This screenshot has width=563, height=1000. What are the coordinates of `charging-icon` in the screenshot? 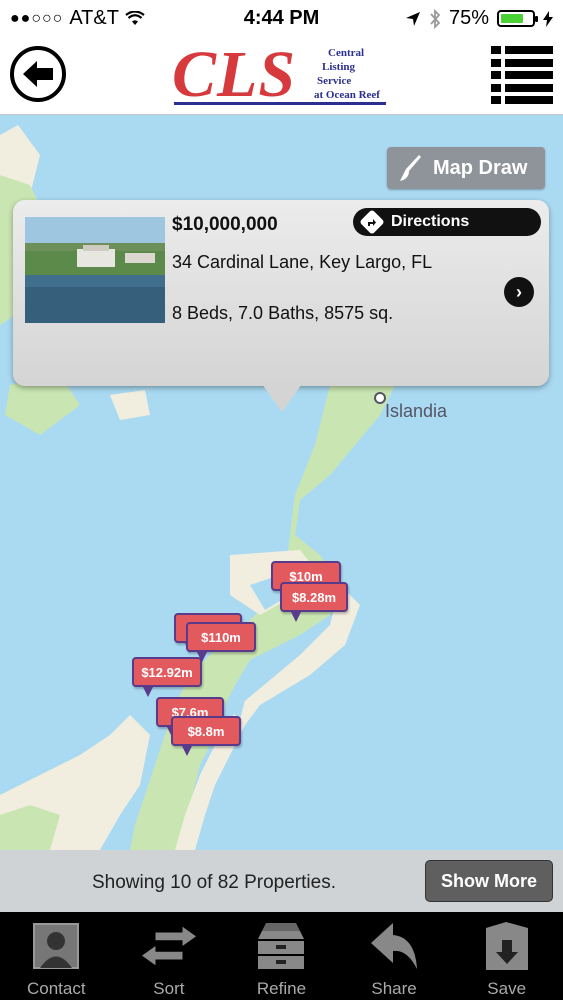 It's located at (548, 18).